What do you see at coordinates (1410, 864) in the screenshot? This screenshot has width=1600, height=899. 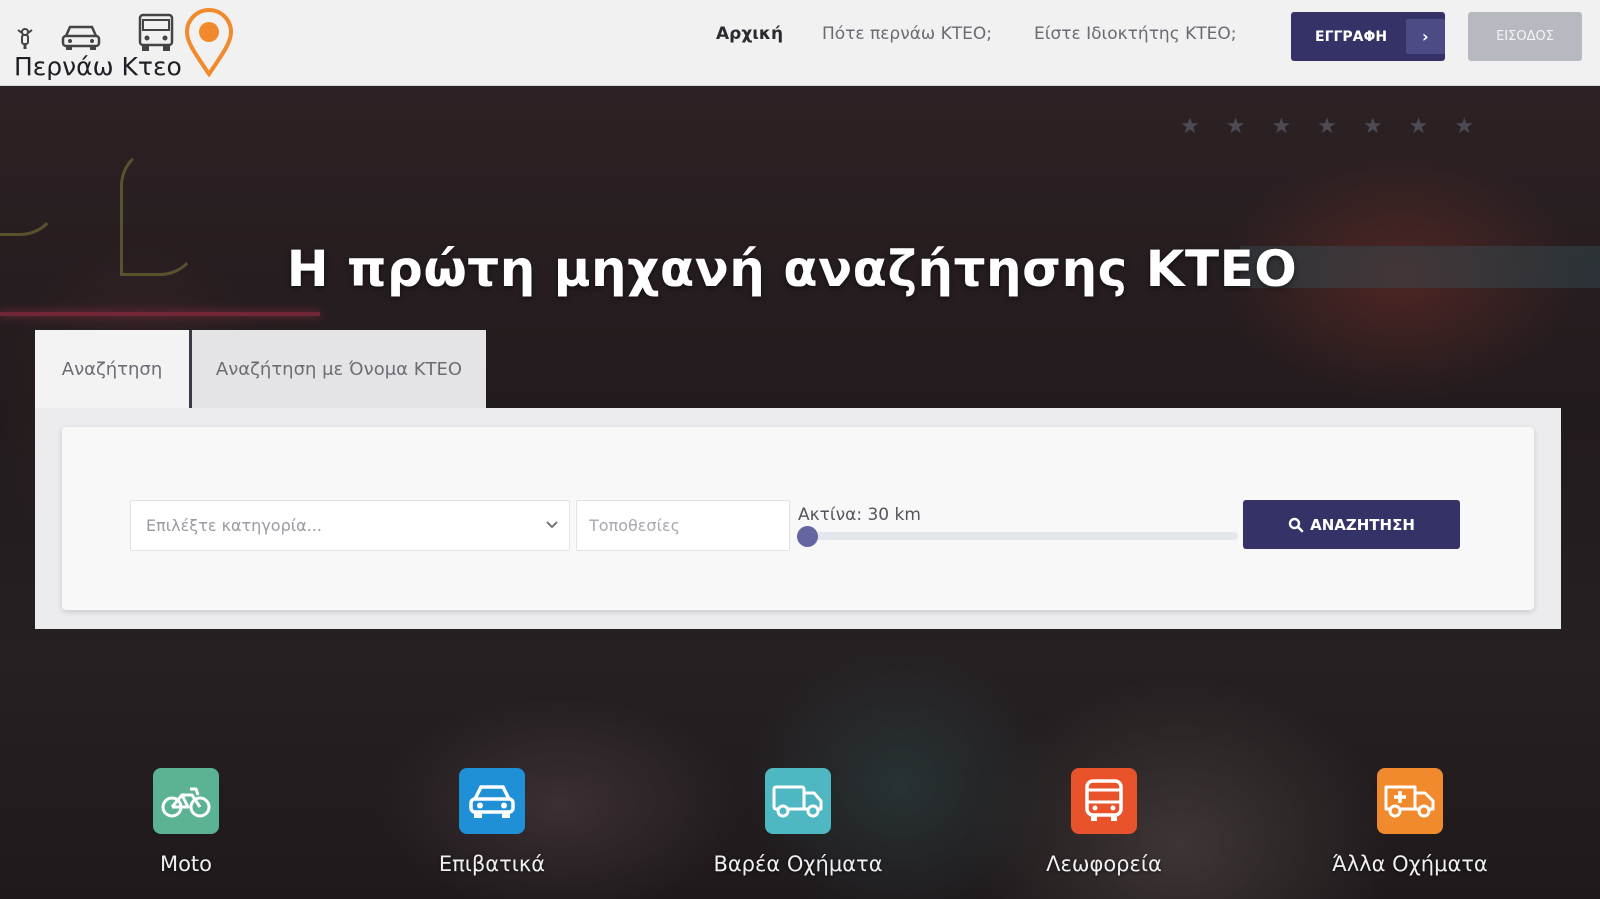 I see `category-label: Άλλα Οχήματα` at bounding box center [1410, 864].